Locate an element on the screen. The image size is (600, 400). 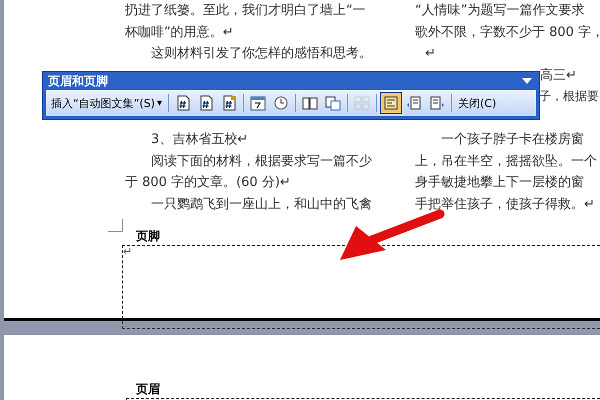
body-text: 阅读下面的材料，根据要求写一篇不少 is located at coordinates (261, 161).